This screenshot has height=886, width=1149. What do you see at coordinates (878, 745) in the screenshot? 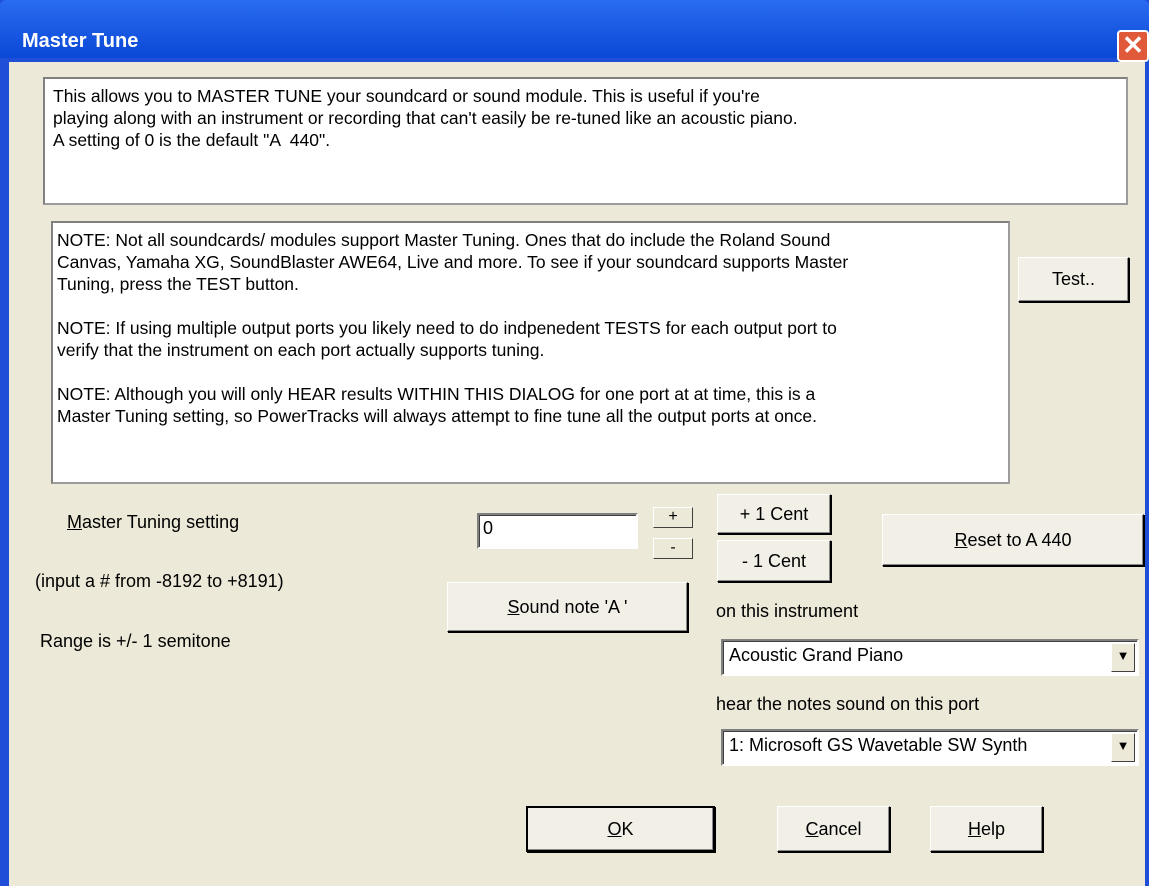
I see `port-selected-value: 1: Microsoft GS Wavetable SW Synth` at bounding box center [878, 745].